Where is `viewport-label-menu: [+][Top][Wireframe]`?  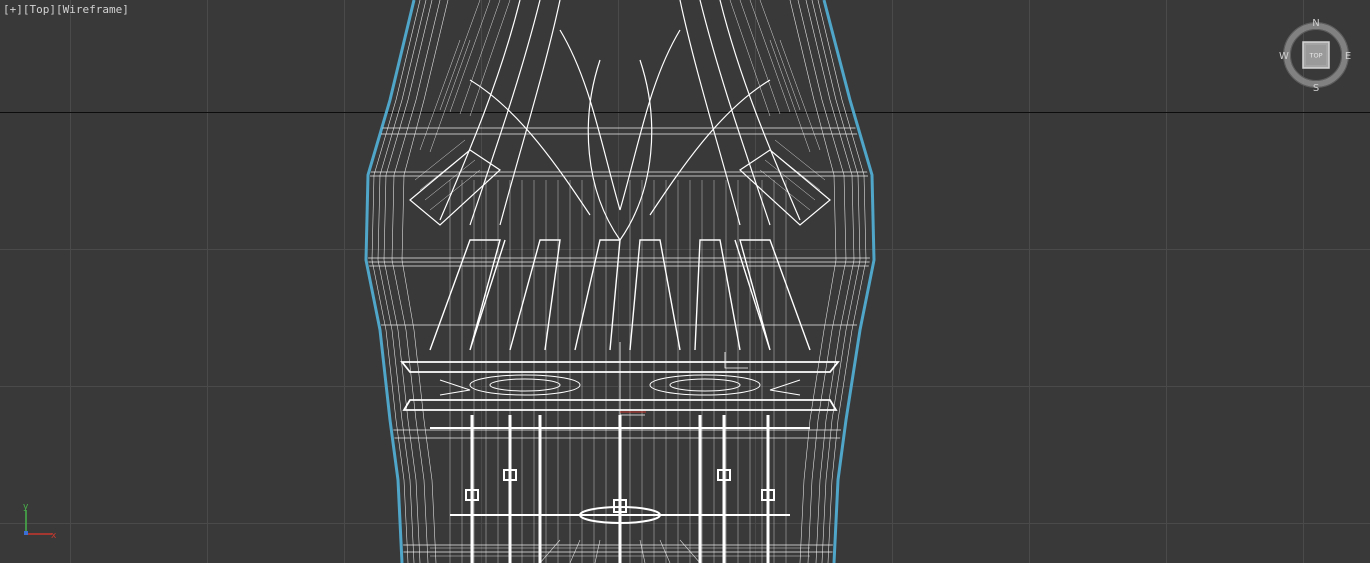
viewport-label-menu: [+][Top][Wireframe] is located at coordinates (66, 9).